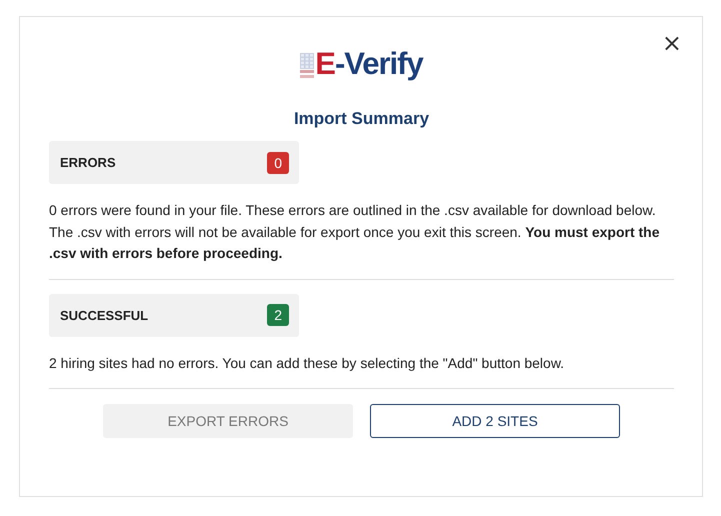 The height and width of the screenshot is (516, 721). I want to click on add-sites-button: ADD 2 SITES, so click(495, 421).